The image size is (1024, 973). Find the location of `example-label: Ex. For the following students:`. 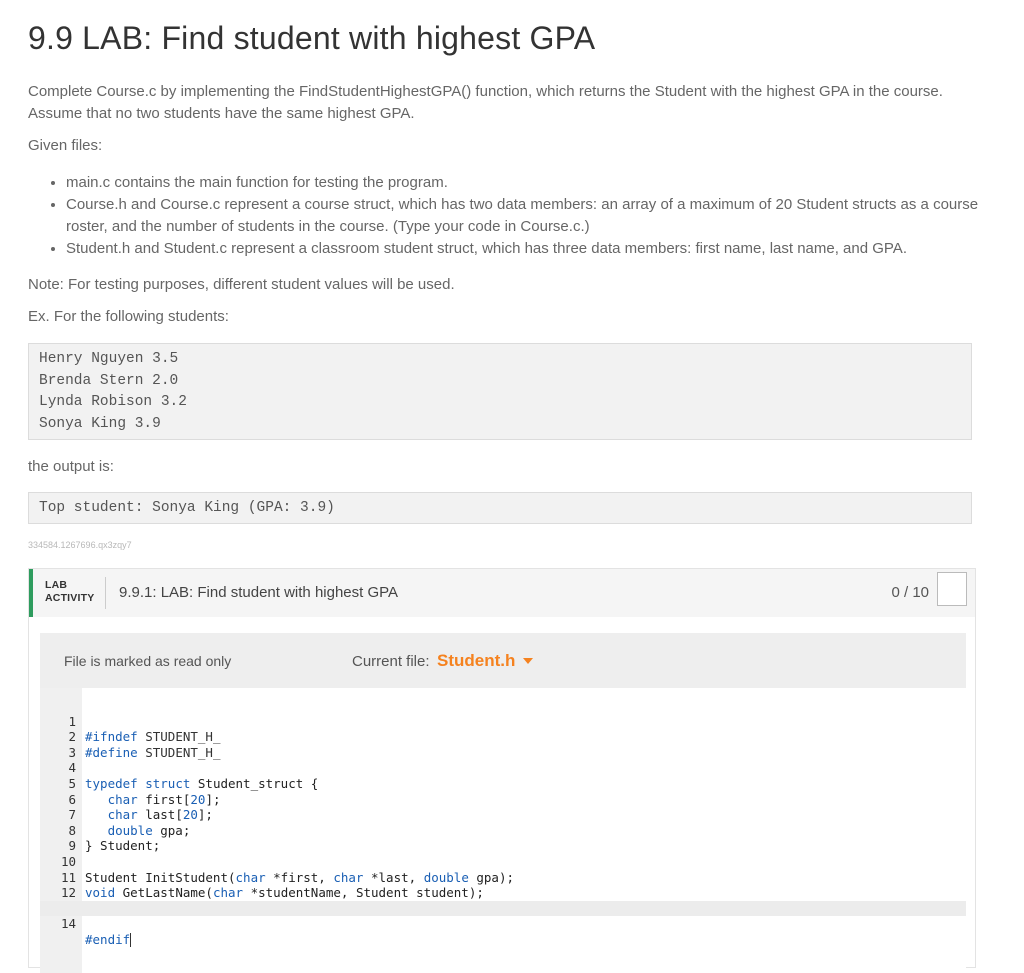

example-label: Ex. For the following students: is located at coordinates (128, 316).